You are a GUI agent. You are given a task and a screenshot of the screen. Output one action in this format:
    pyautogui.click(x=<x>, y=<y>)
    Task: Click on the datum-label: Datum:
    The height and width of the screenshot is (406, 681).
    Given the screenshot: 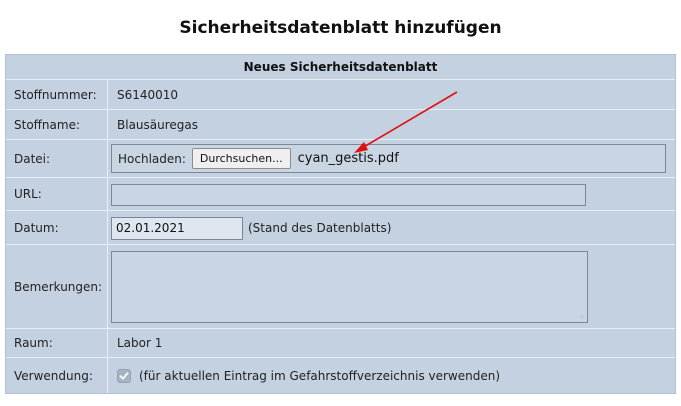 What is the action you would take?
    pyautogui.click(x=57, y=227)
    